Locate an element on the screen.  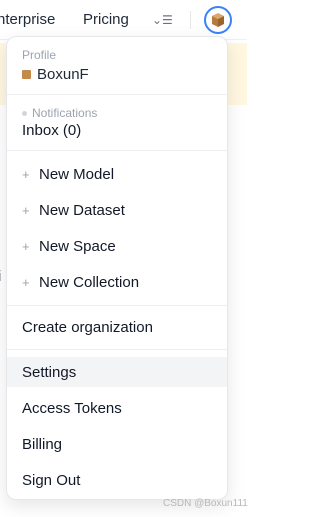
top-navbar: nterprise Pricing ⌄☰ is located at coordinates (123, 20).